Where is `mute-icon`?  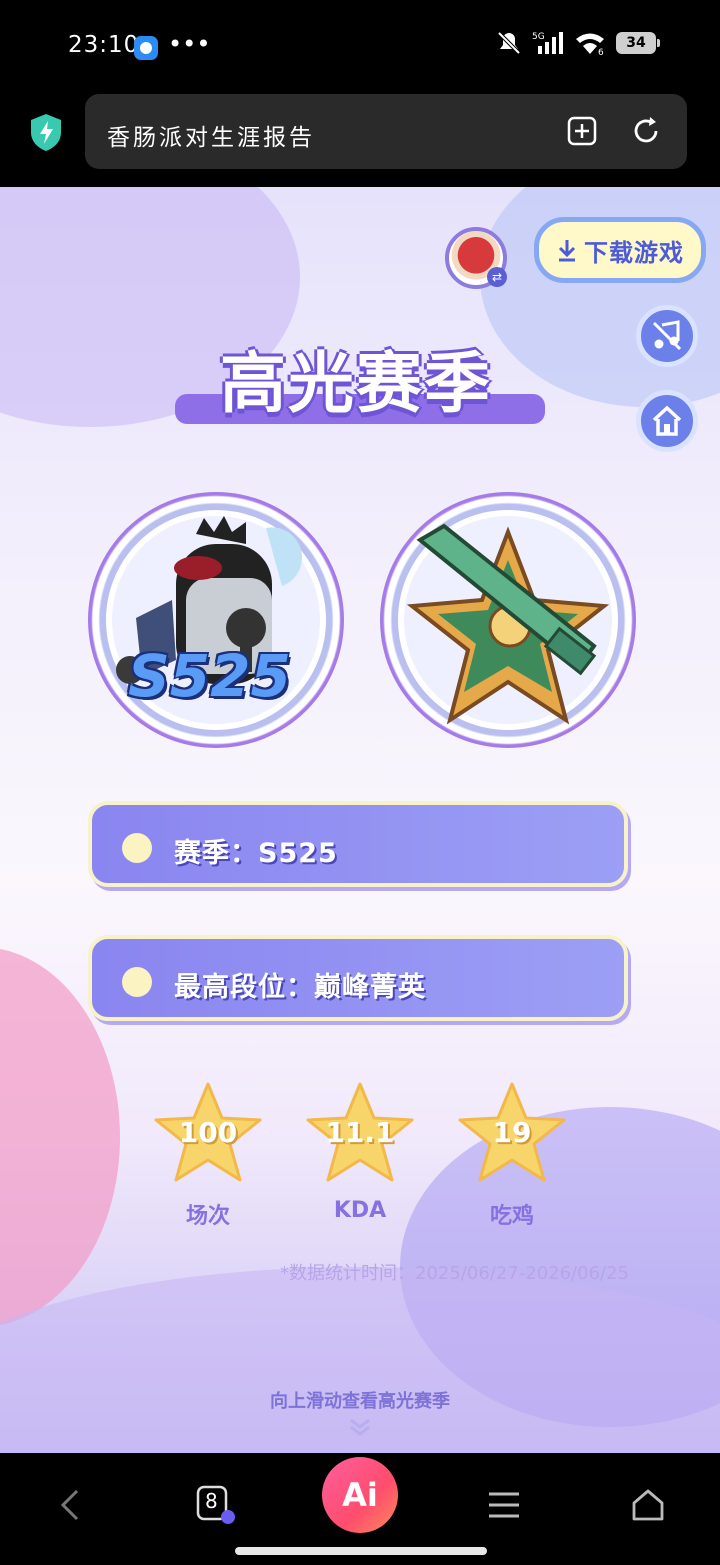 mute-icon is located at coordinates (509, 43).